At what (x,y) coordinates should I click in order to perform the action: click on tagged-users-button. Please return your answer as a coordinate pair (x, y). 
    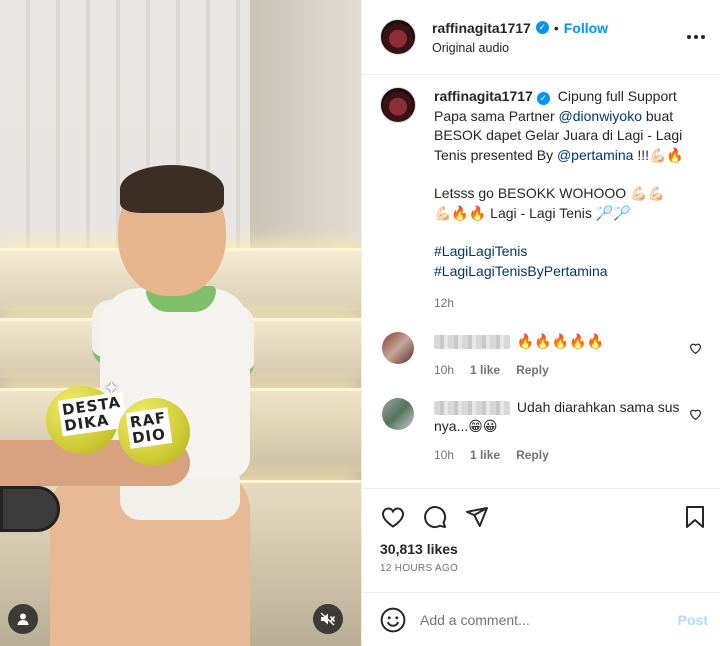
    Looking at the image, I should click on (23, 619).